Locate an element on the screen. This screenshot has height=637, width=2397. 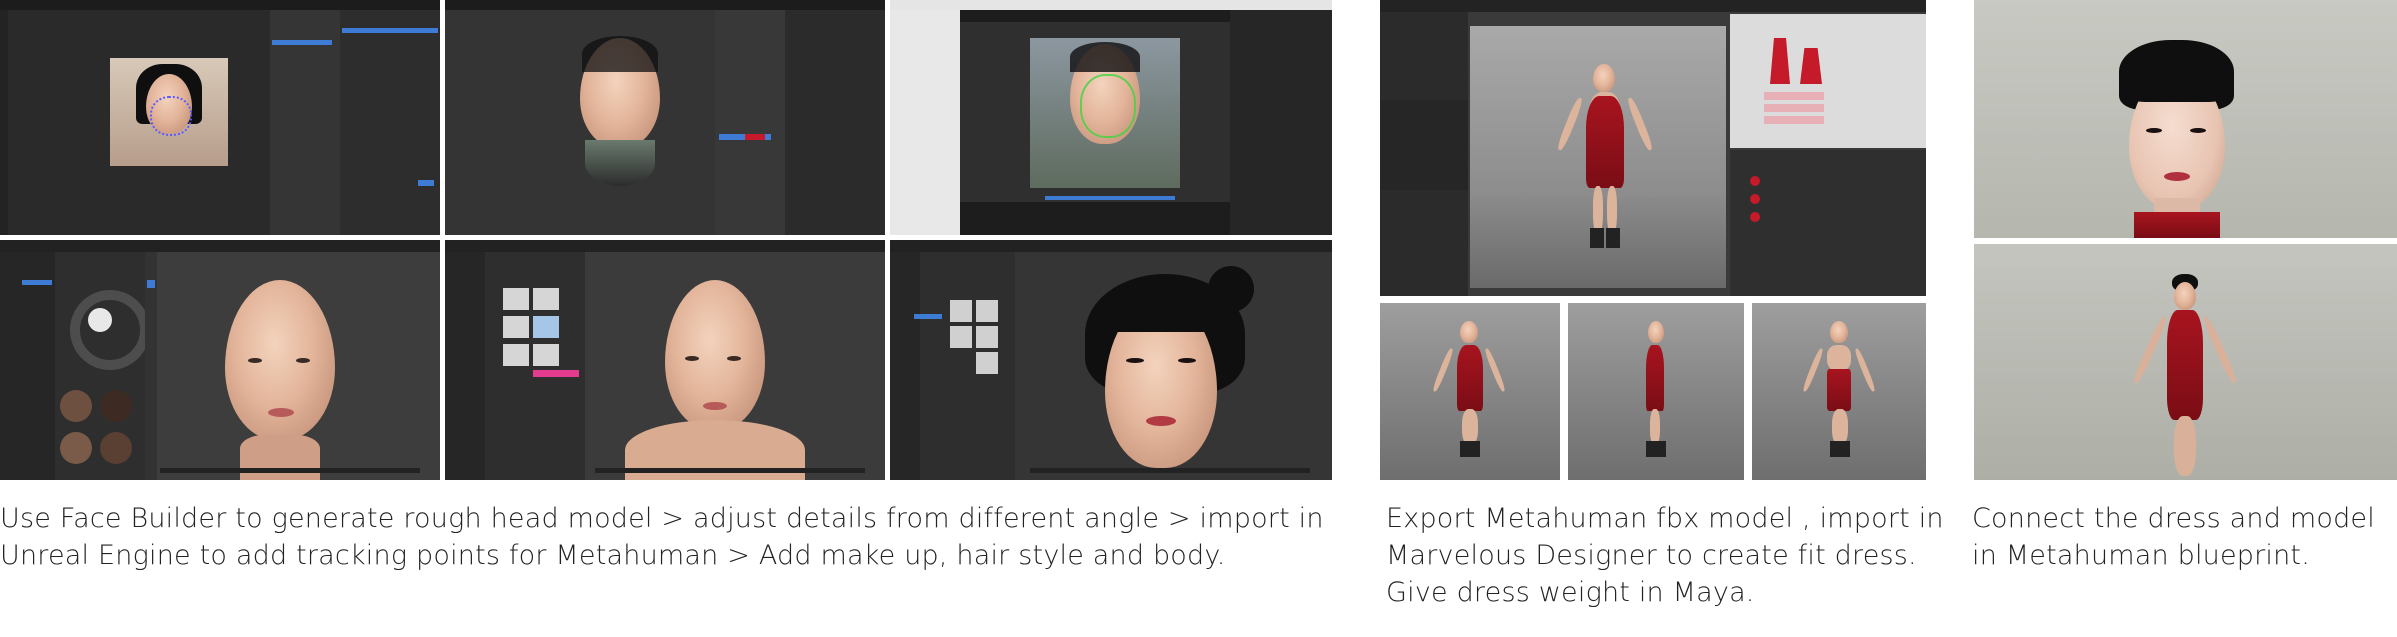
marvelous-menubar is located at coordinates (1653, 6).